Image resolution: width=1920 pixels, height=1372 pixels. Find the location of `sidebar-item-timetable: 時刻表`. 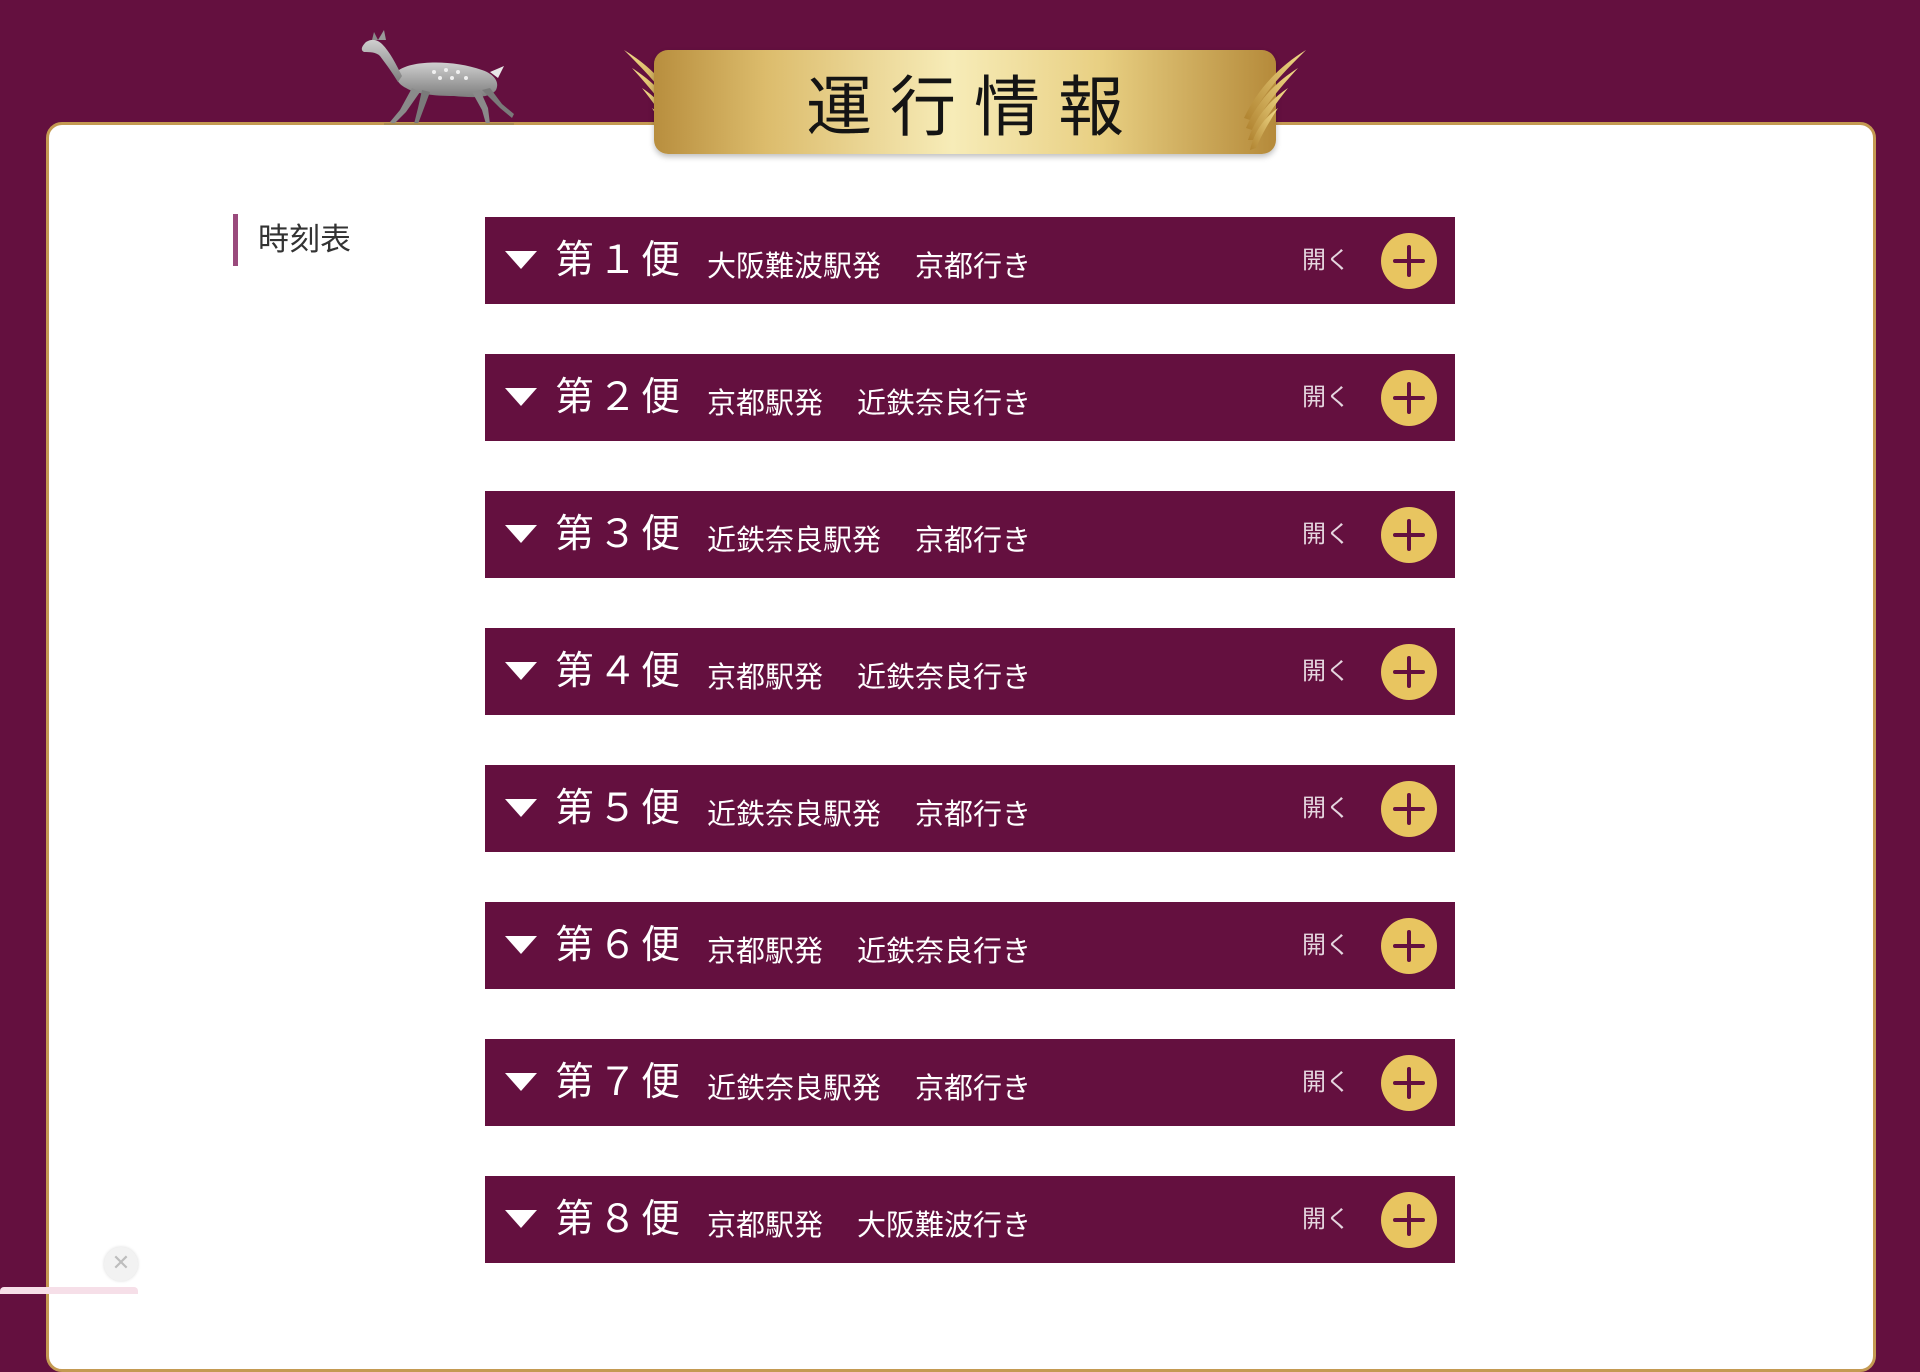

sidebar-item-timetable: 時刻表 is located at coordinates (292, 240).